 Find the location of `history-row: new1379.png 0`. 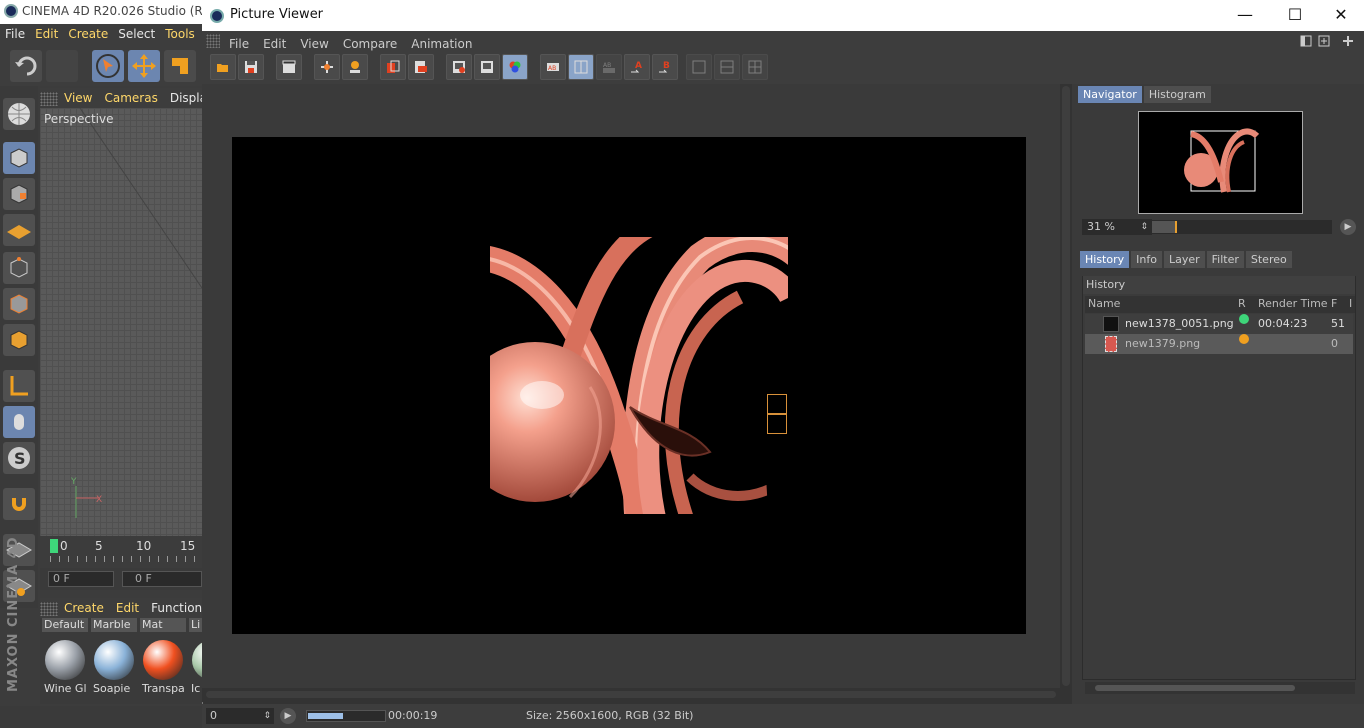

history-row: new1379.png 0 is located at coordinates (1219, 344).